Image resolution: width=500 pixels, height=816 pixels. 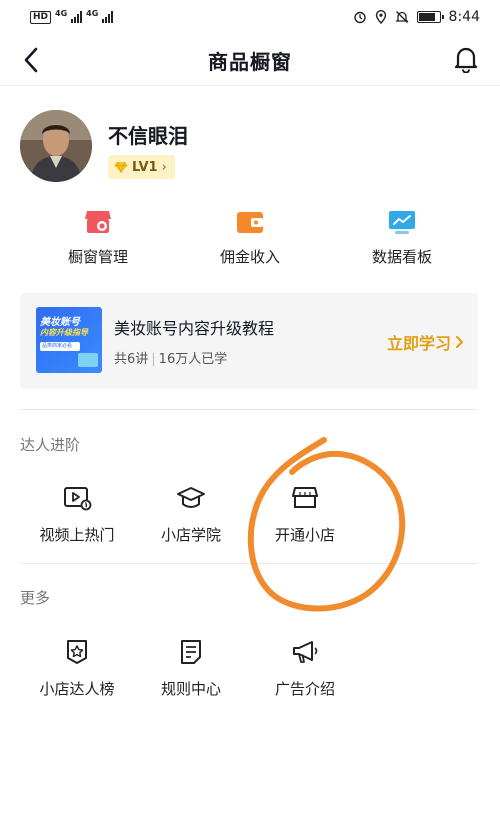 I want to click on quick-item-showcase-manage: 橱窗管理, so click(x=98, y=237).